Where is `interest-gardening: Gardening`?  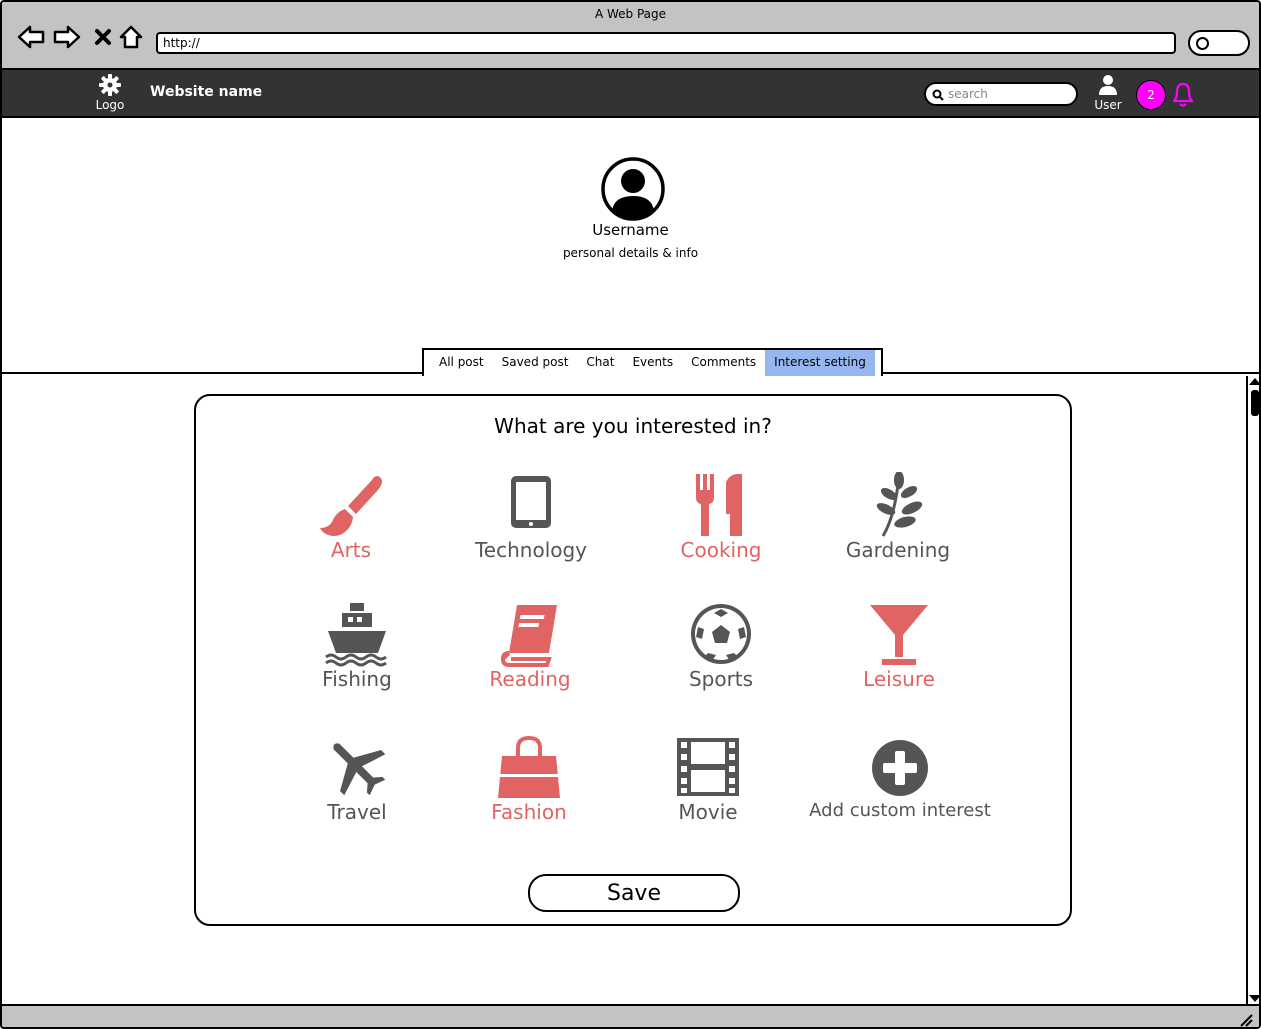
interest-gardening: Gardening is located at coordinates (898, 517).